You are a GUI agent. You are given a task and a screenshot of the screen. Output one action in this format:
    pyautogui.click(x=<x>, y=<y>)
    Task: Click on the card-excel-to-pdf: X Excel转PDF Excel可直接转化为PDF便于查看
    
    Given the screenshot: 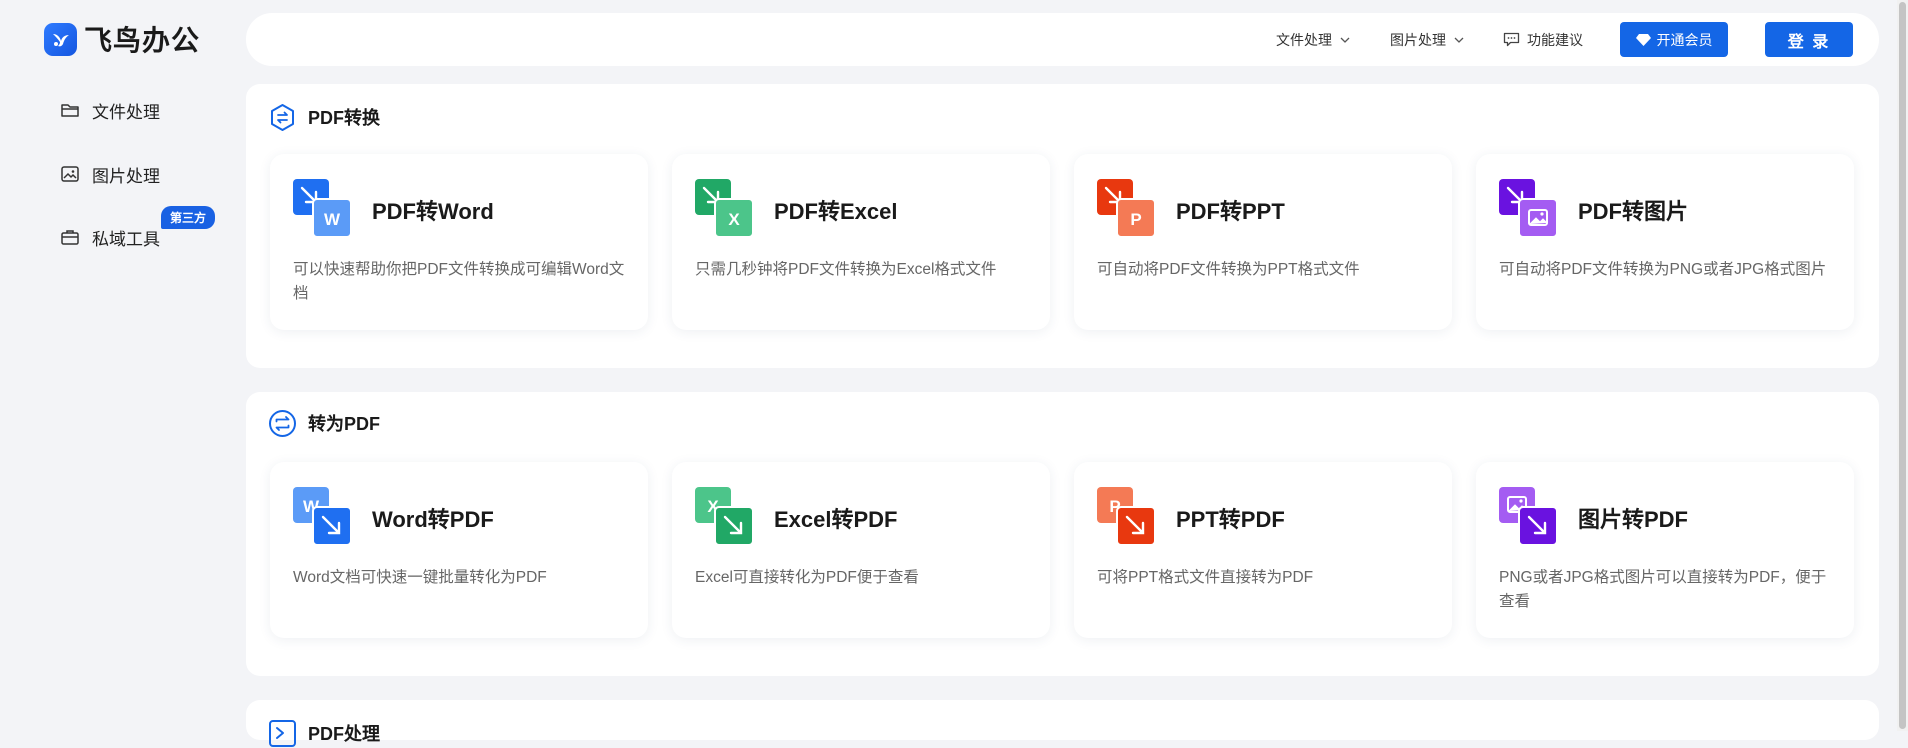 What is the action you would take?
    pyautogui.click(x=861, y=550)
    